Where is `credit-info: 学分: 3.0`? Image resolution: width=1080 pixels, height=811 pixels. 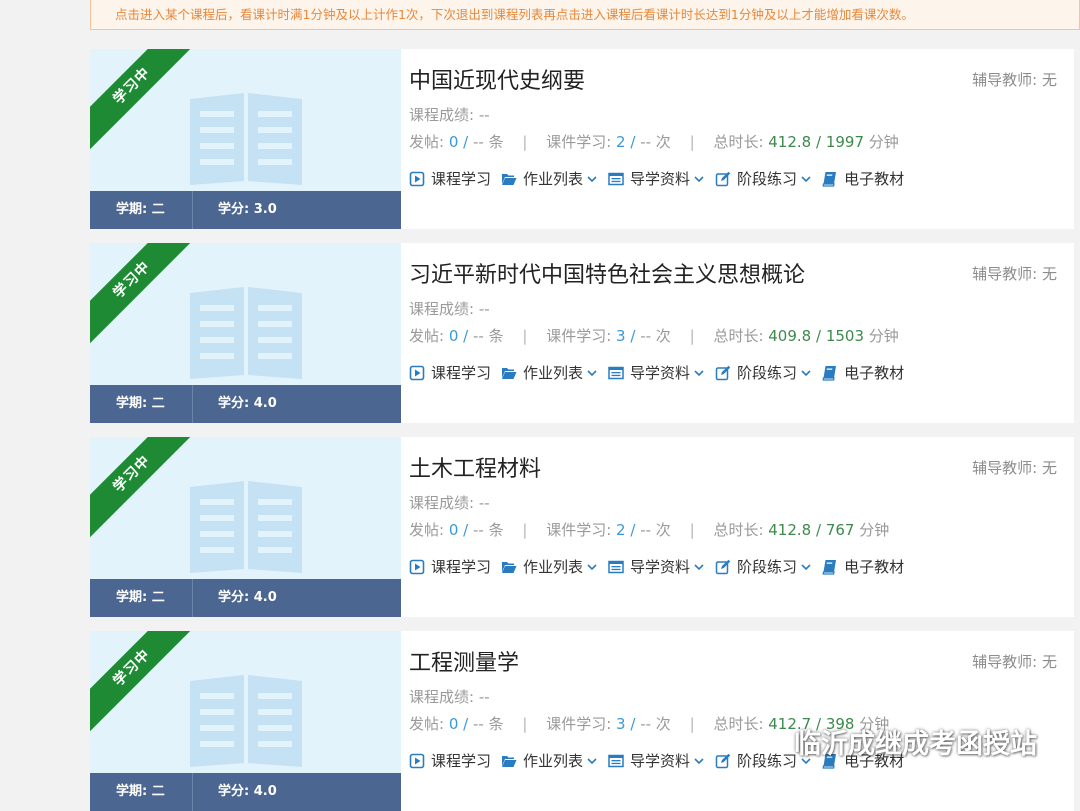 credit-info: 学分: 3.0 is located at coordinates (247, 209).